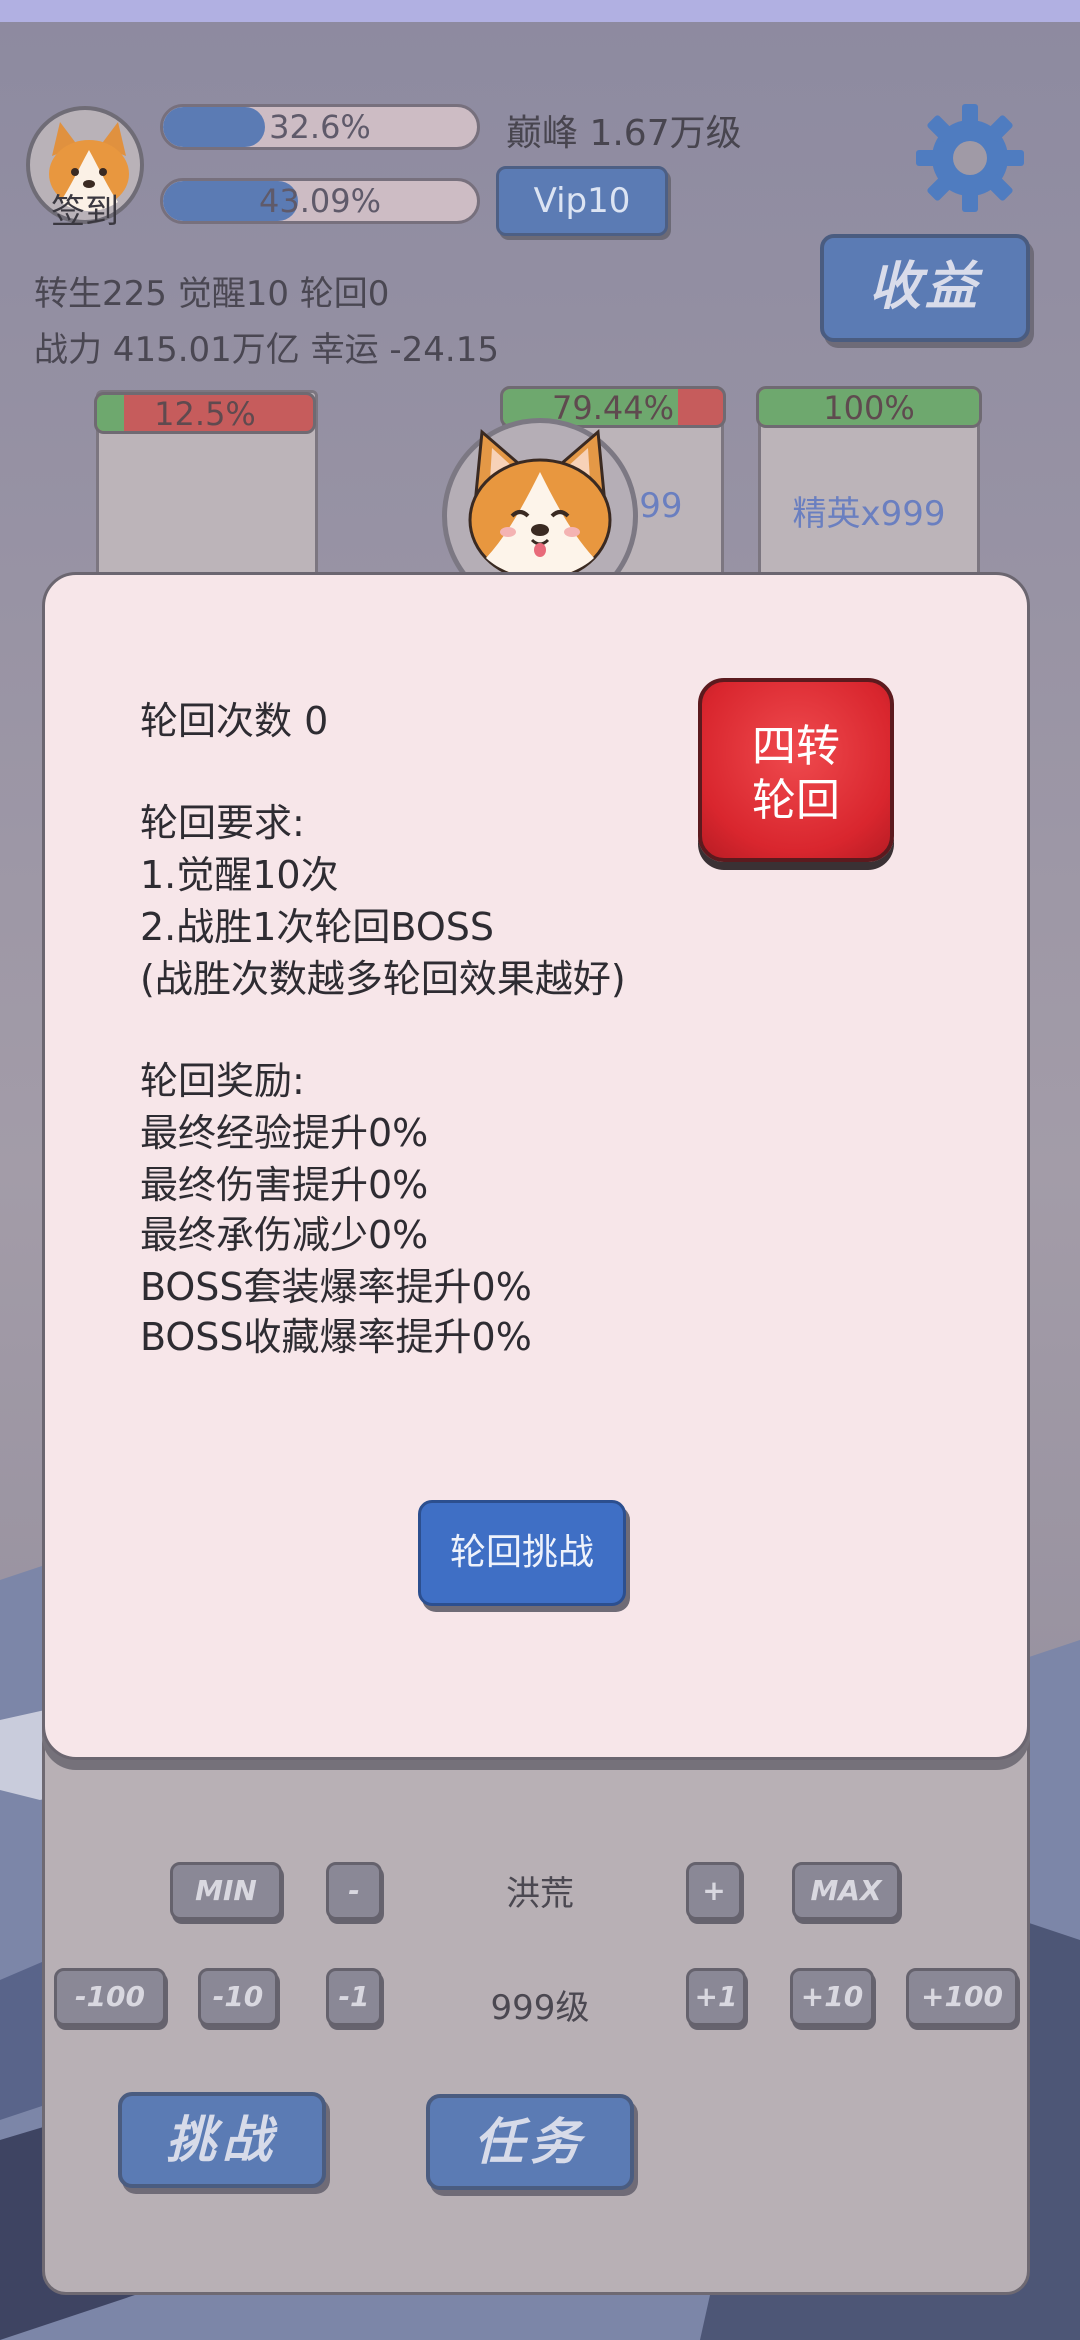 The height and width of the screenshot is (2340, 1080). What do you see at coordinates (869, 514) in the screenshot?
I see `elite-count-label: 精英x999` at bounding box center [869, 514].